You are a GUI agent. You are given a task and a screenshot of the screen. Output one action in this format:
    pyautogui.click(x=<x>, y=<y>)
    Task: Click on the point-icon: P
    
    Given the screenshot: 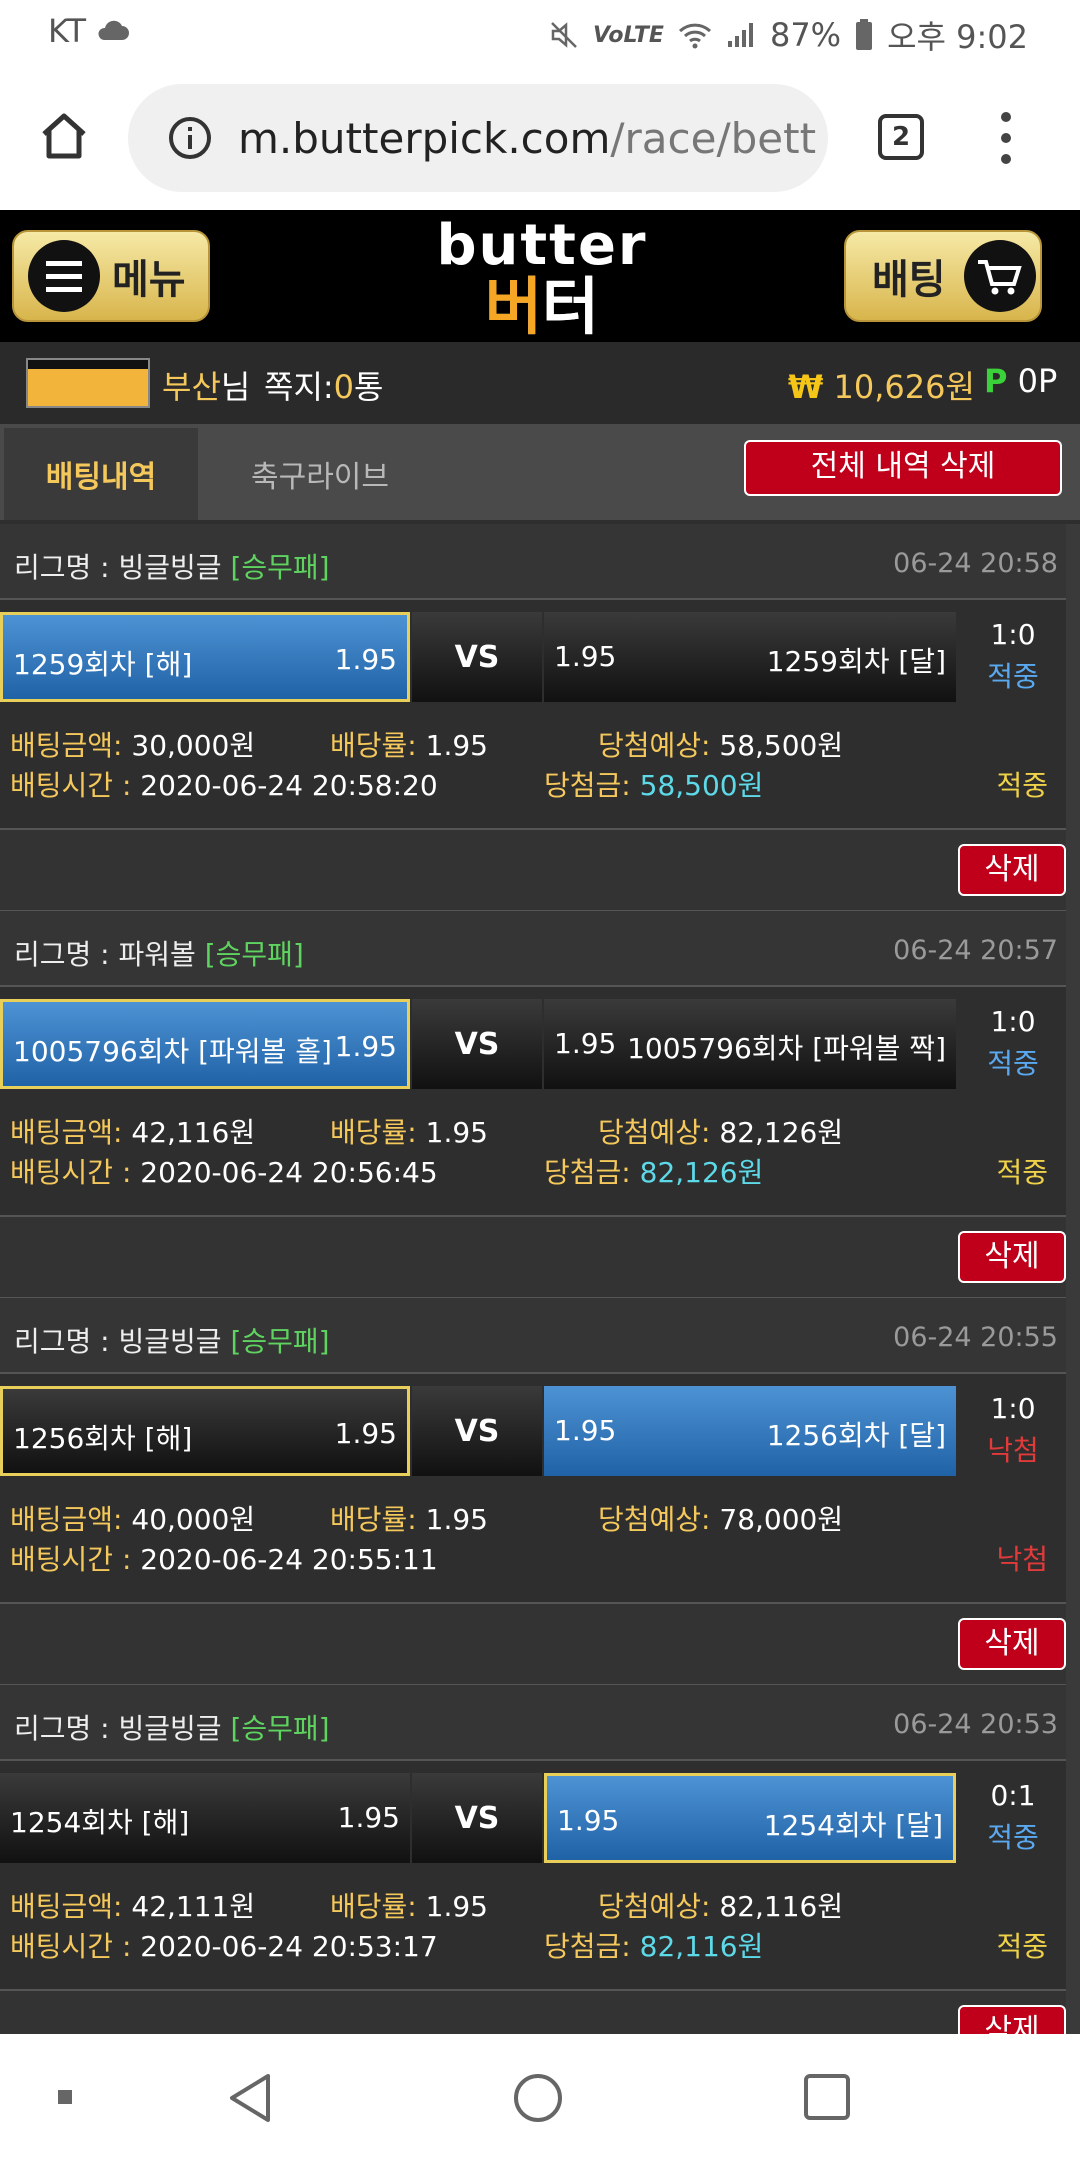 What is the action you would take?
    pyautogui.click(x=996, y=381)
    